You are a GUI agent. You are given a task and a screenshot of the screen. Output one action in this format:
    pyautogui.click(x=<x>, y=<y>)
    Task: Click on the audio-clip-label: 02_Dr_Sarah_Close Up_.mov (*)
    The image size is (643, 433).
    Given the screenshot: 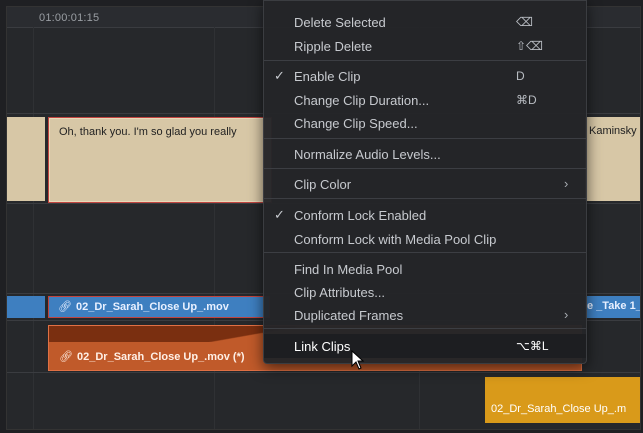 What is the action you would take?
    pyautogui.click(x=161, y=357)
    